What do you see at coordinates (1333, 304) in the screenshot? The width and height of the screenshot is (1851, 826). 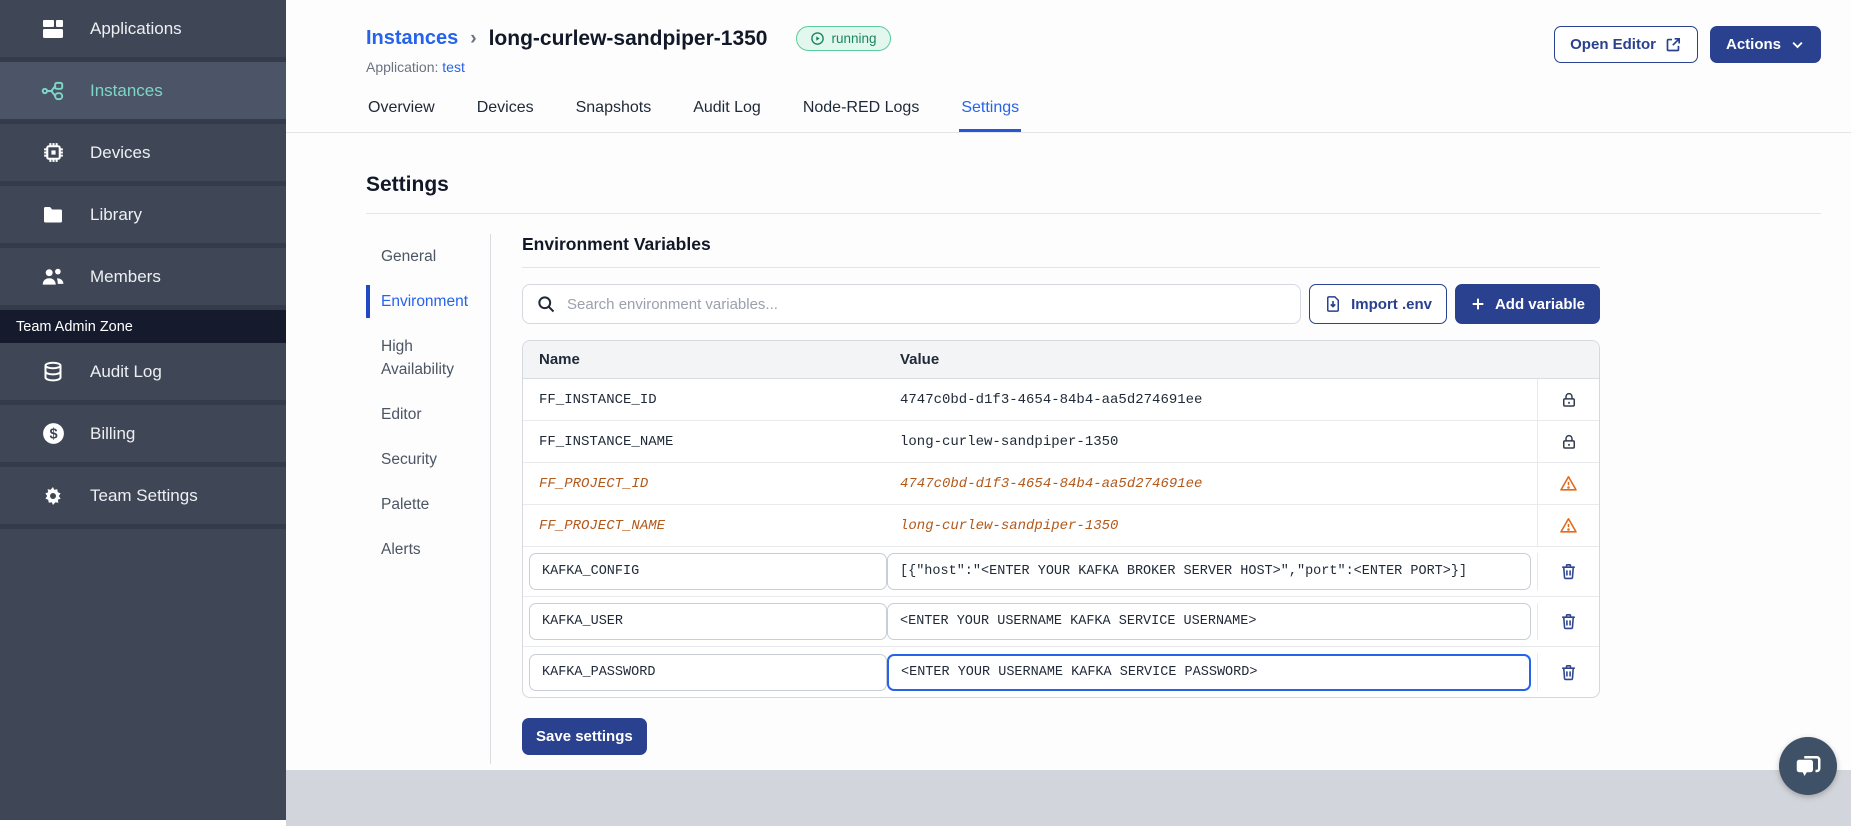 I see `import-env-icon` at bounding box center [1333, 304].